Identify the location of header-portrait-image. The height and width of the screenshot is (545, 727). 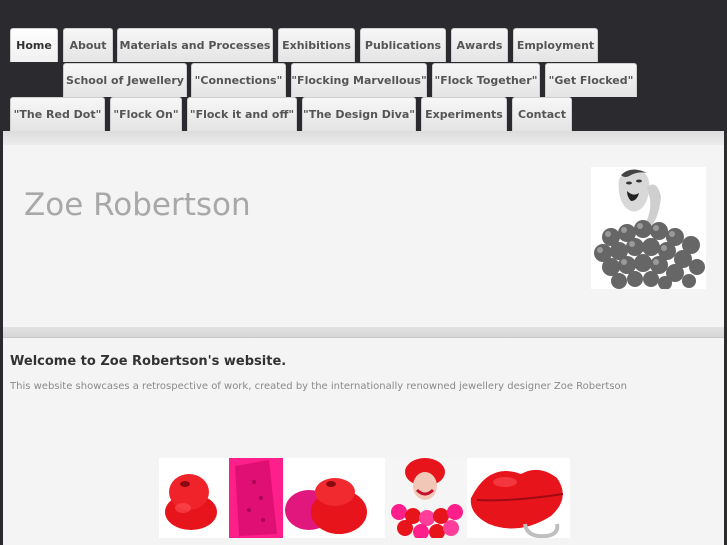
(648, 228).